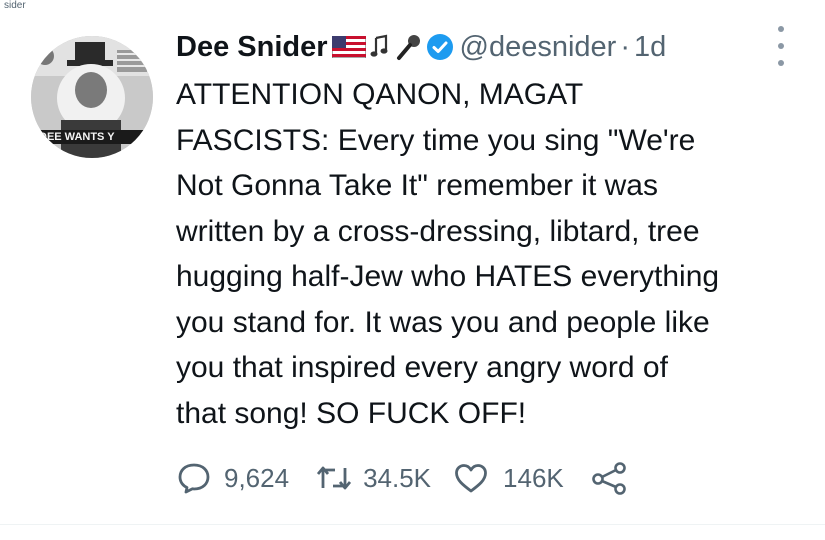 This screenshot has width=825, height=540. I want to click on timestamp: 1d, so click(650, 47).